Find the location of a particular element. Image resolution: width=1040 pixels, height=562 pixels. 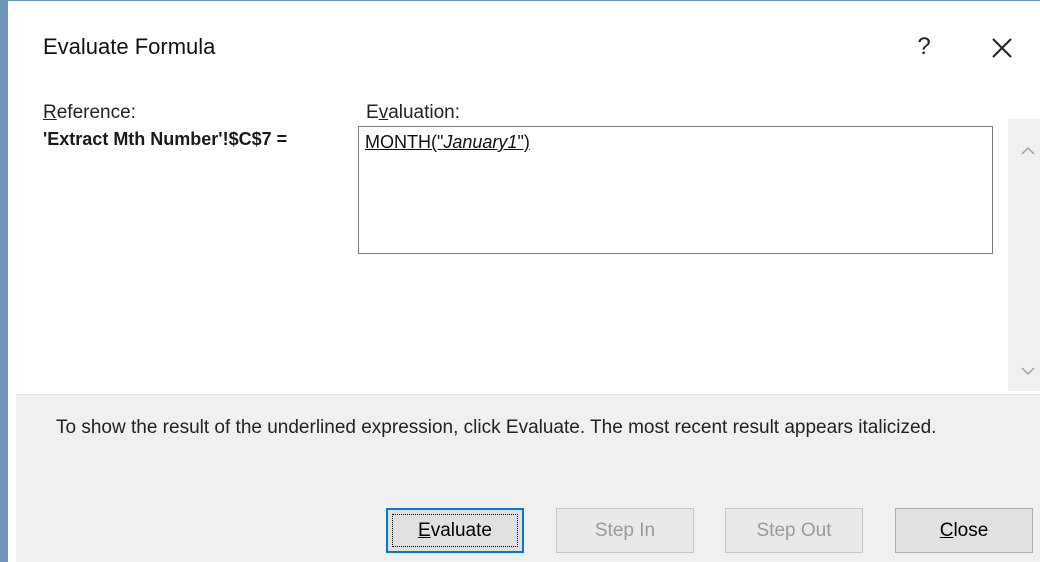

evaluate-button: Evaluate is located at coordinates (455, 530).